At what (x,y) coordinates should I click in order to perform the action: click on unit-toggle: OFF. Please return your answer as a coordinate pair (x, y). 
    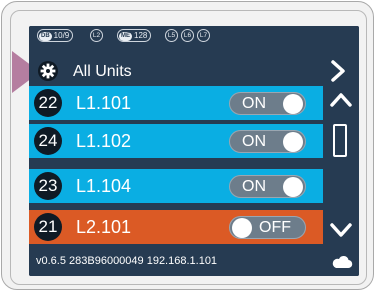
    Looking at the image, I should click on (267, 227).